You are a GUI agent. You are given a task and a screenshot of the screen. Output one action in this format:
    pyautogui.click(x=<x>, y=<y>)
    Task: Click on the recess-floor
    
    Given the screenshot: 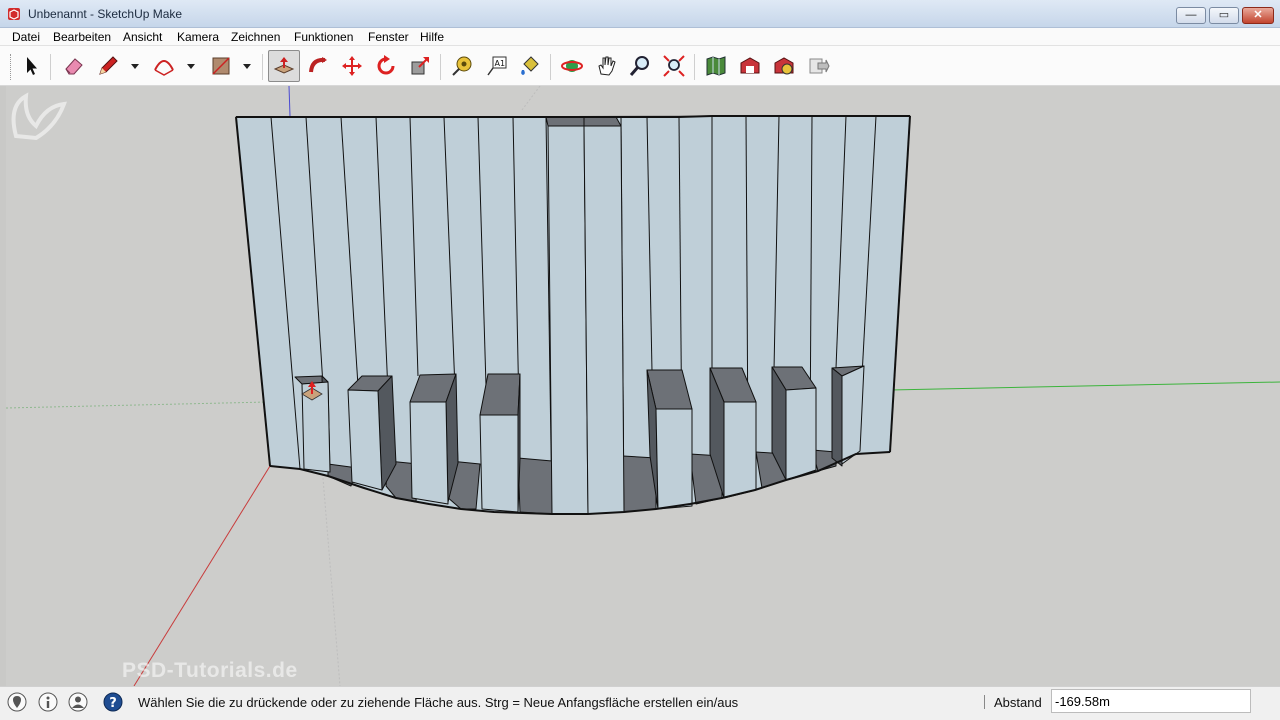 What is the action you would take?
    pyautogui.click(x=535, y=486)
    